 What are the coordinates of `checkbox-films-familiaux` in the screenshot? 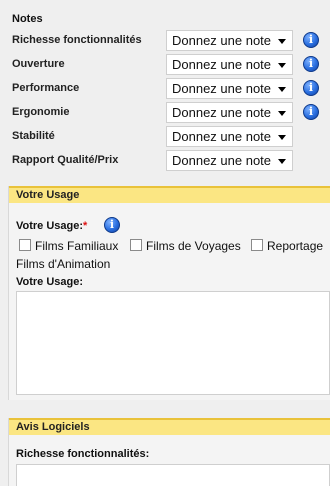 It's located at (25, 245).